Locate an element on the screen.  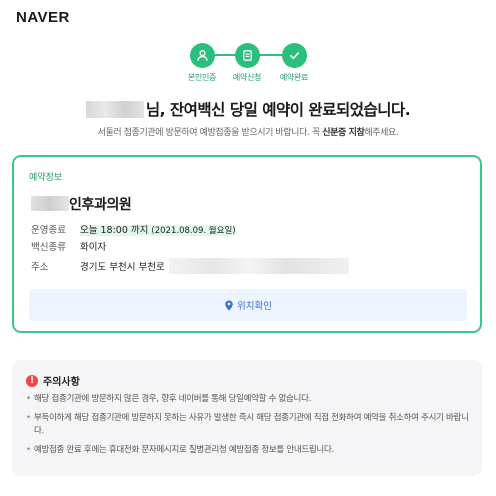
redacted-address is located at coordinates (258, 266).